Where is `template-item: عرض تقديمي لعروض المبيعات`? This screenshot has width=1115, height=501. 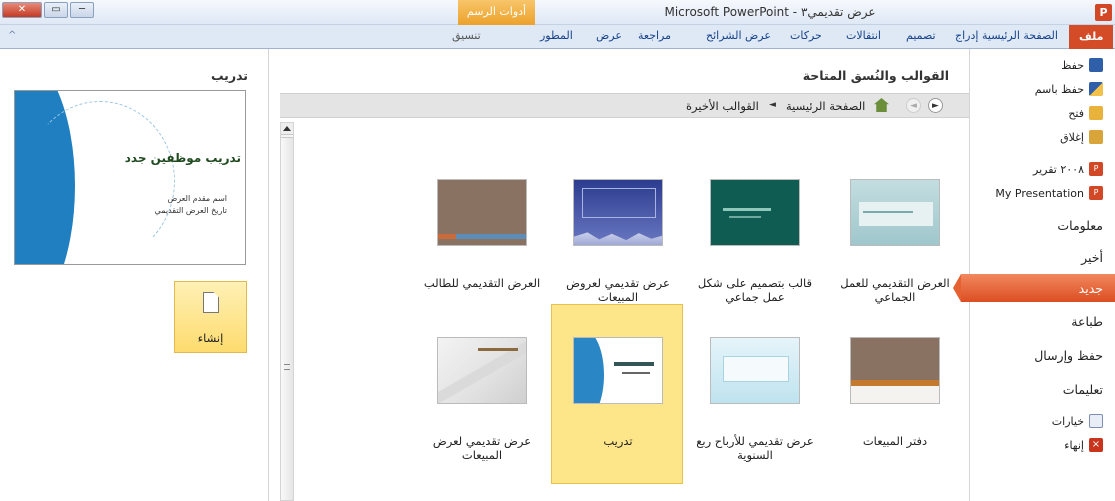
template-item: عرض تقديمي لعروض المبيعات is located at coordinates (617, 219).